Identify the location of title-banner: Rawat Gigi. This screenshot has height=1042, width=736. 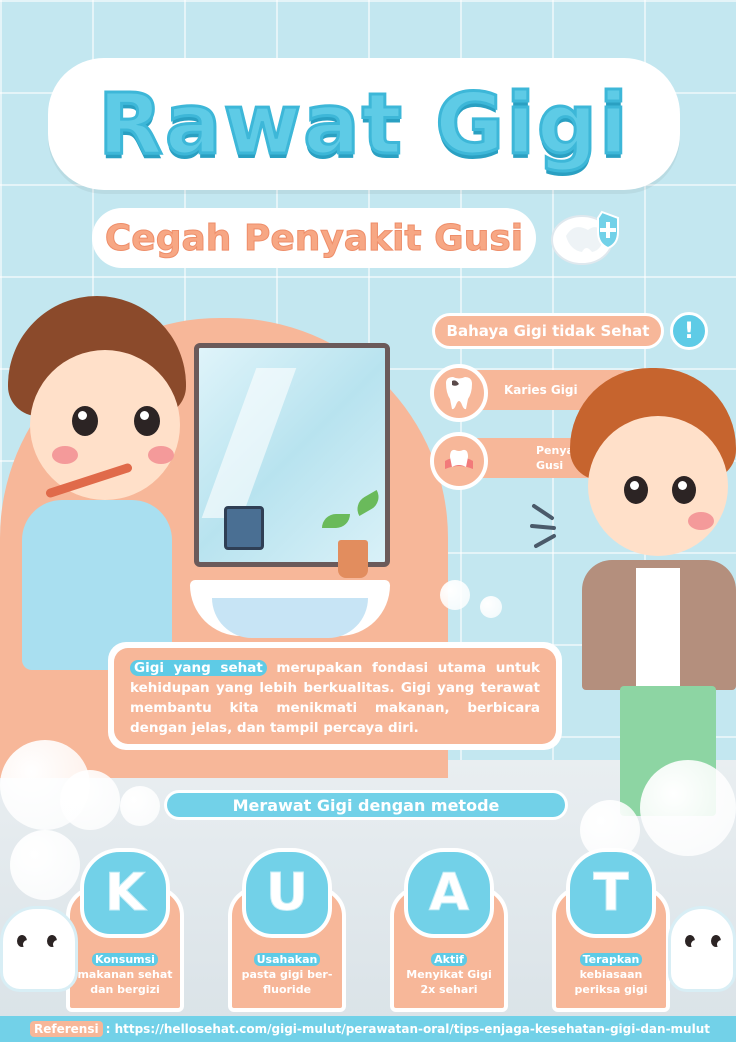
(364, 124).